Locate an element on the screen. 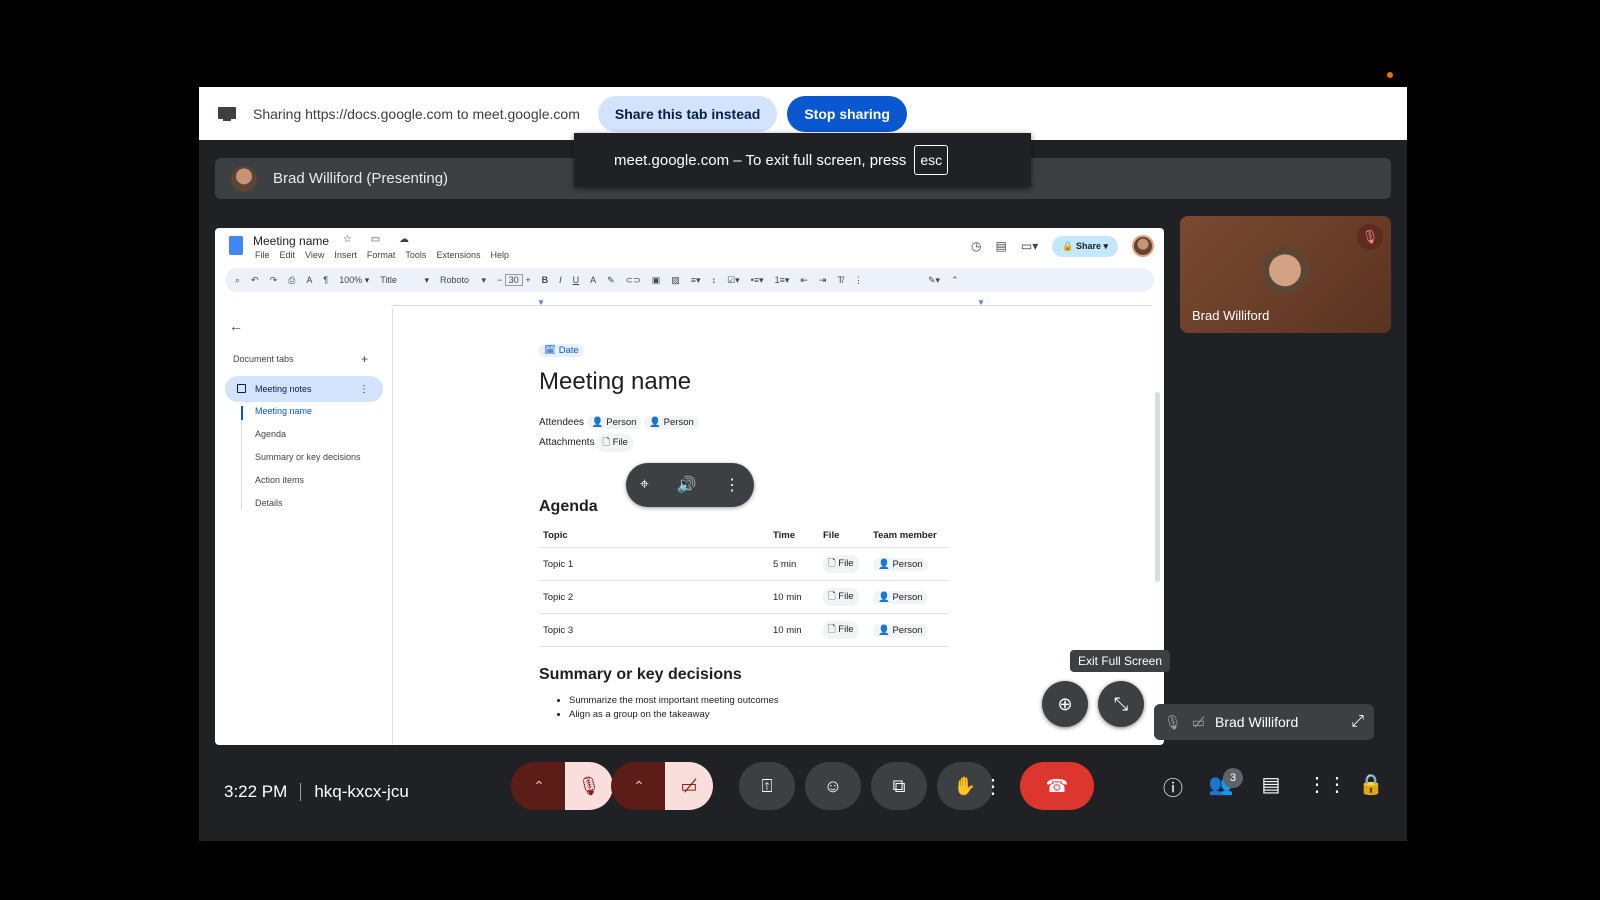 This screenshot has width=1600, height=900. print-icon: ⎙ is located at coordinates (292, 279).